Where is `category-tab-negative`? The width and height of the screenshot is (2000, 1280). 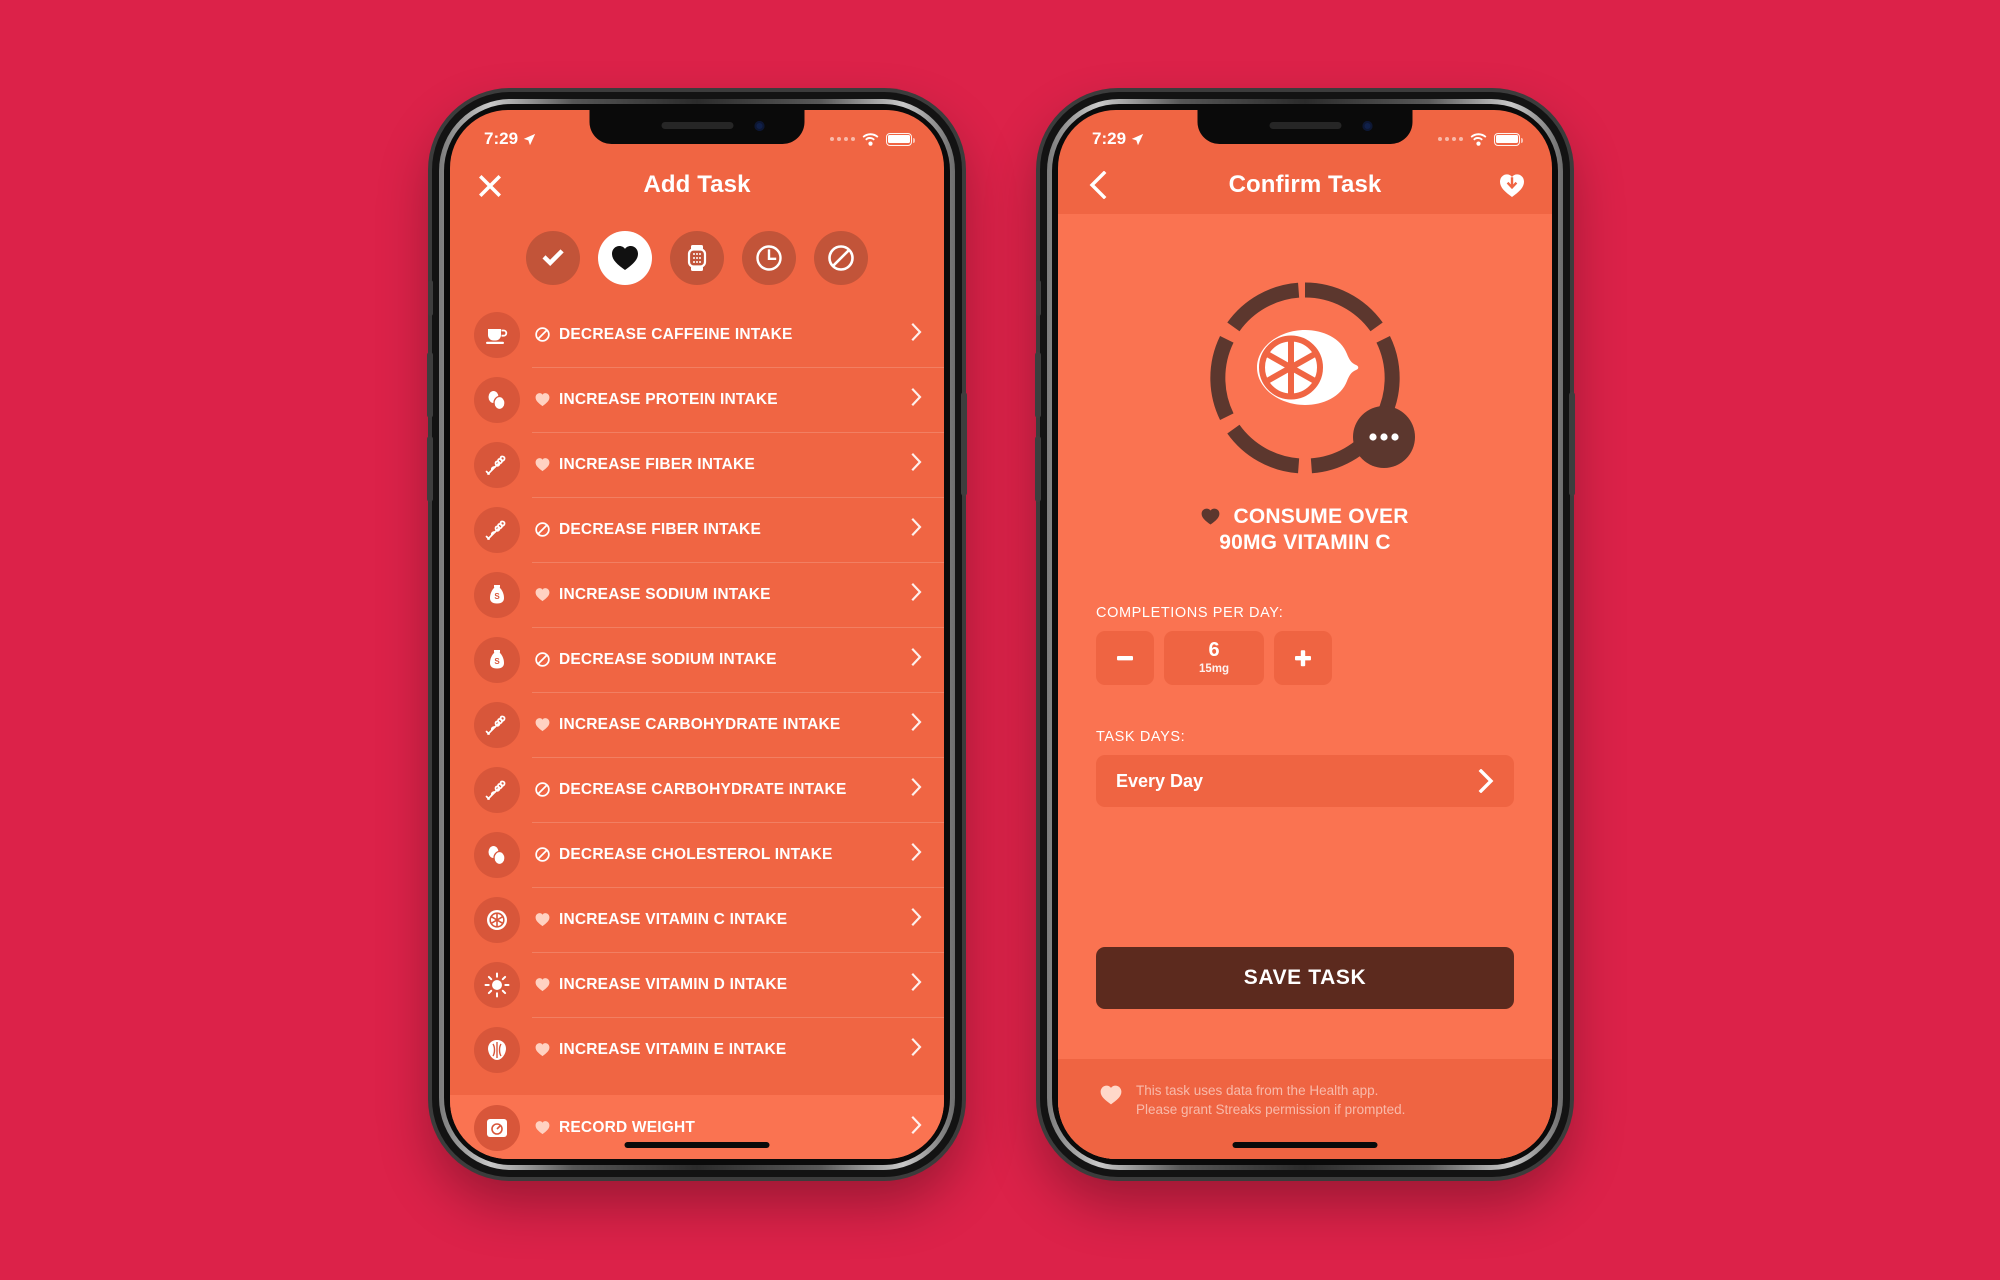
category-tab-negative is located at coordinates (841, 258).